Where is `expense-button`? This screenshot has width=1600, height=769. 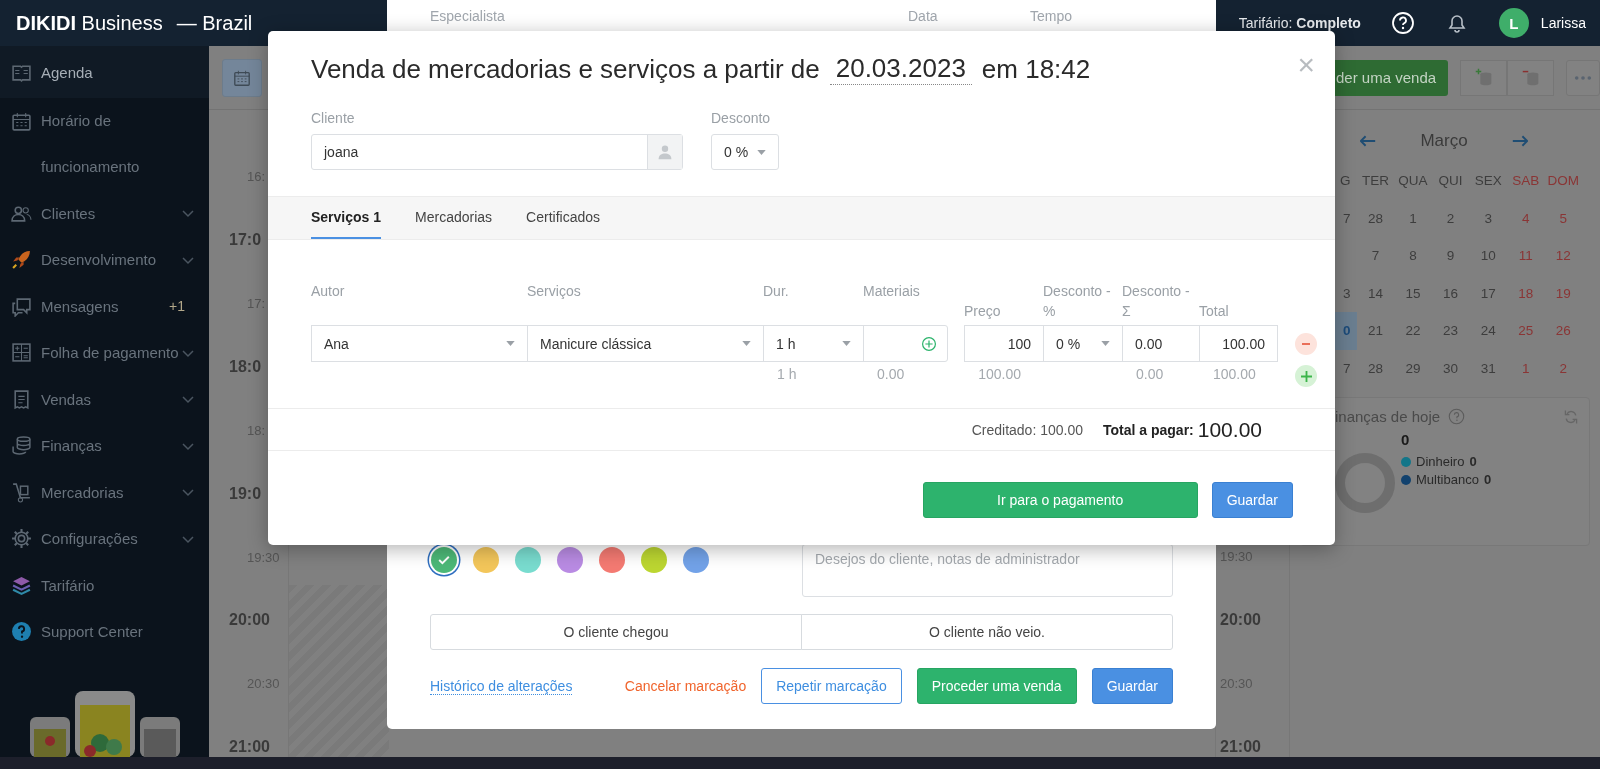
expense-button is located at coordinates (1531, 77).